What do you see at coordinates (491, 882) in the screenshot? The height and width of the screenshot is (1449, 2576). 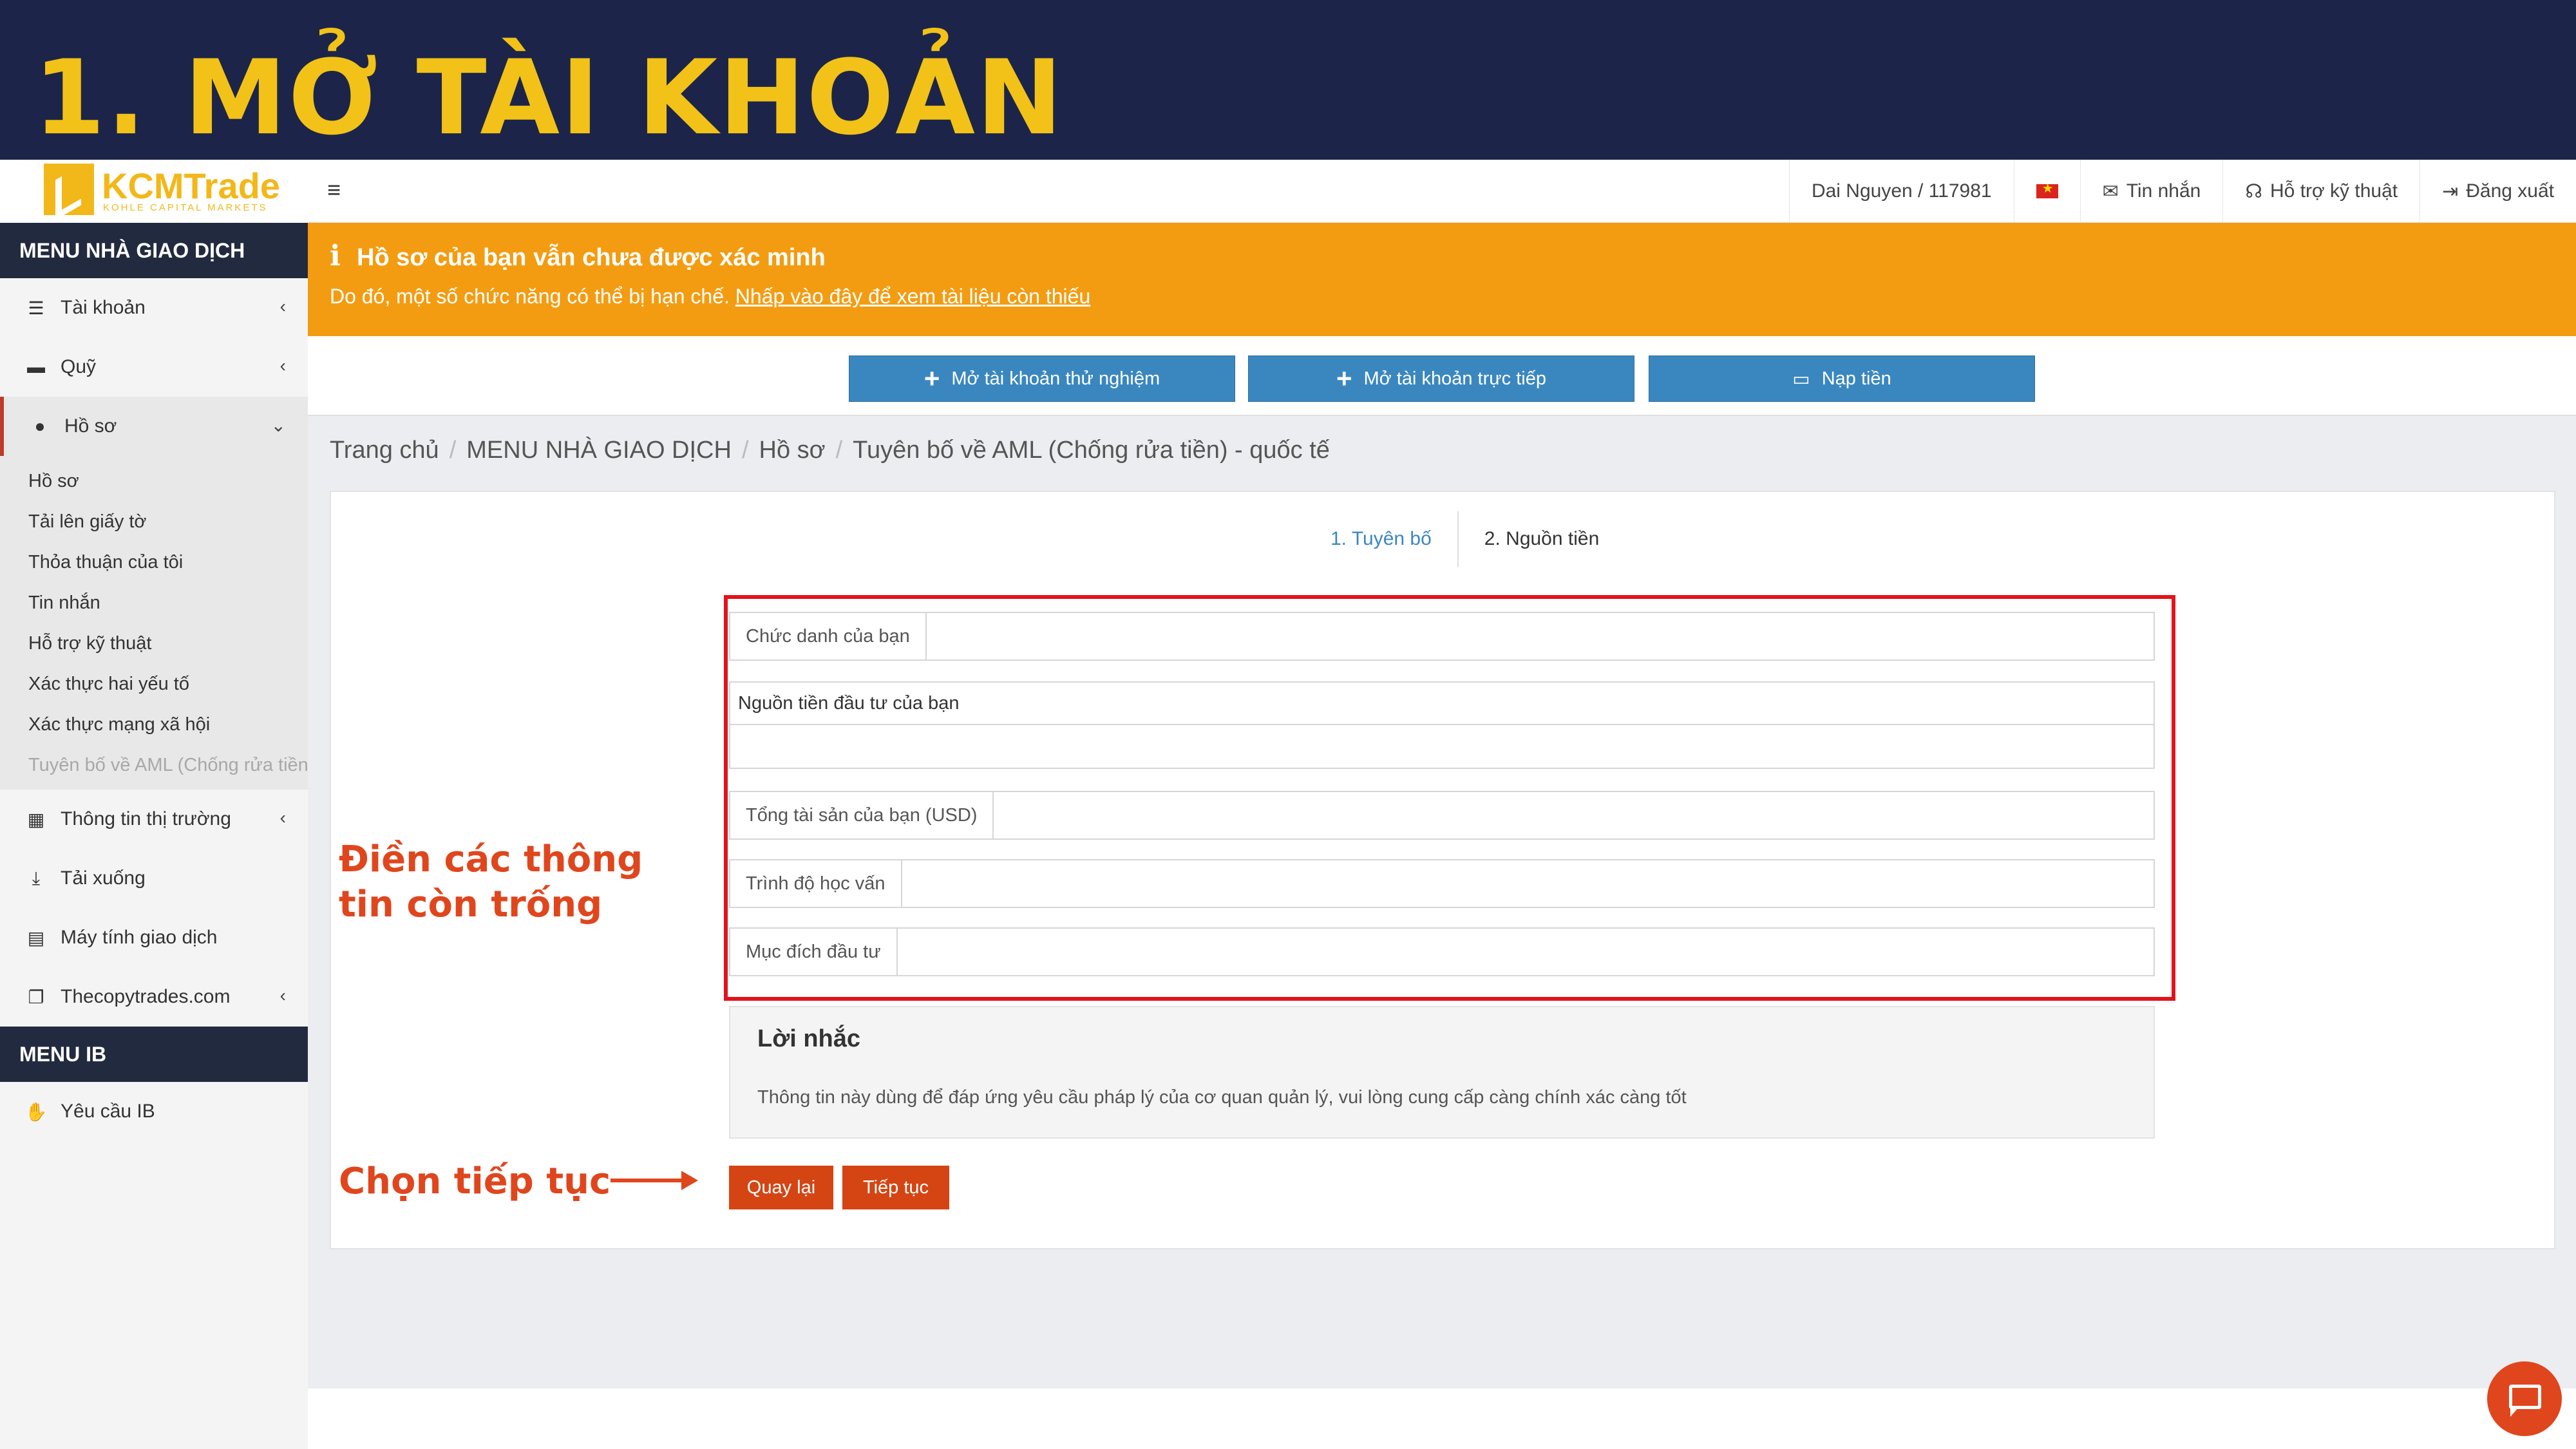 I see `annotation-fill-fields: Điền các thông tin còn trống` at bounding box center [491, 882].